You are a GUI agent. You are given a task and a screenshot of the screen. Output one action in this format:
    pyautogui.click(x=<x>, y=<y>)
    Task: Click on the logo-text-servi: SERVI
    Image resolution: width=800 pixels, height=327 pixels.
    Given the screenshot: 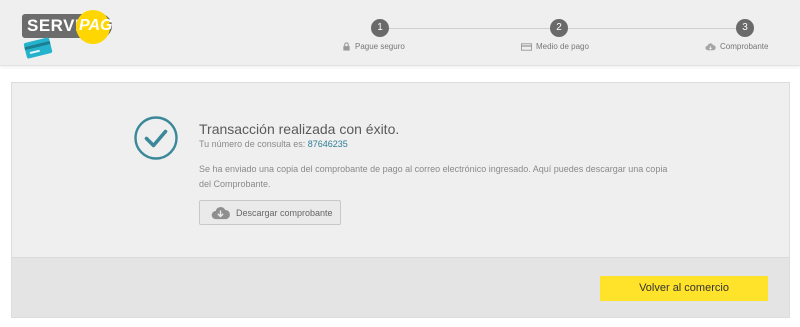 What is the action you would take?
    pyautogui.click(x=54, y=25)
    